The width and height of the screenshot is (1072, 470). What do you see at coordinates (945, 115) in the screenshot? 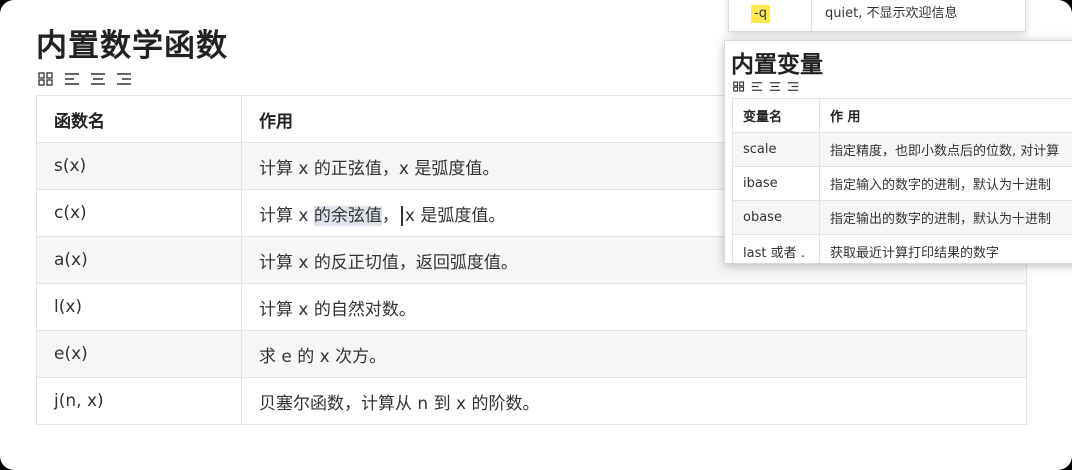
I see `header-var-purpose: 作 用` at bounding box center [945, 115].